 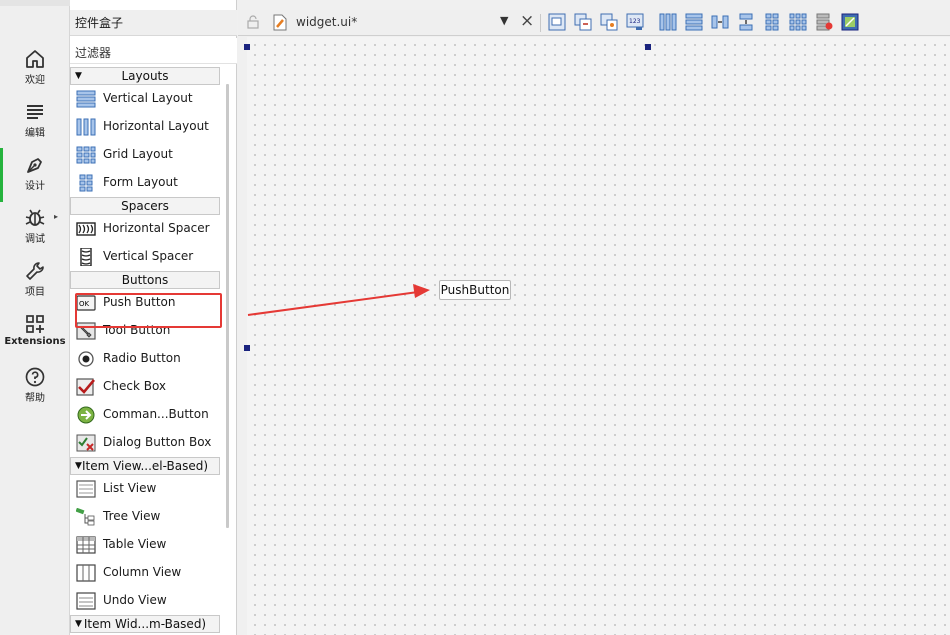 What do you see at coordinates (333, 303) in the screenshot?
I see `arrow-shaft` at bounding box center [333, 303].